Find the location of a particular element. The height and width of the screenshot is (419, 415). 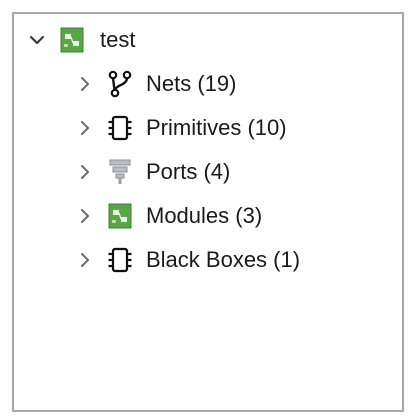

tree-node-nets: Nets (19) is located at coordinates (155, 84).